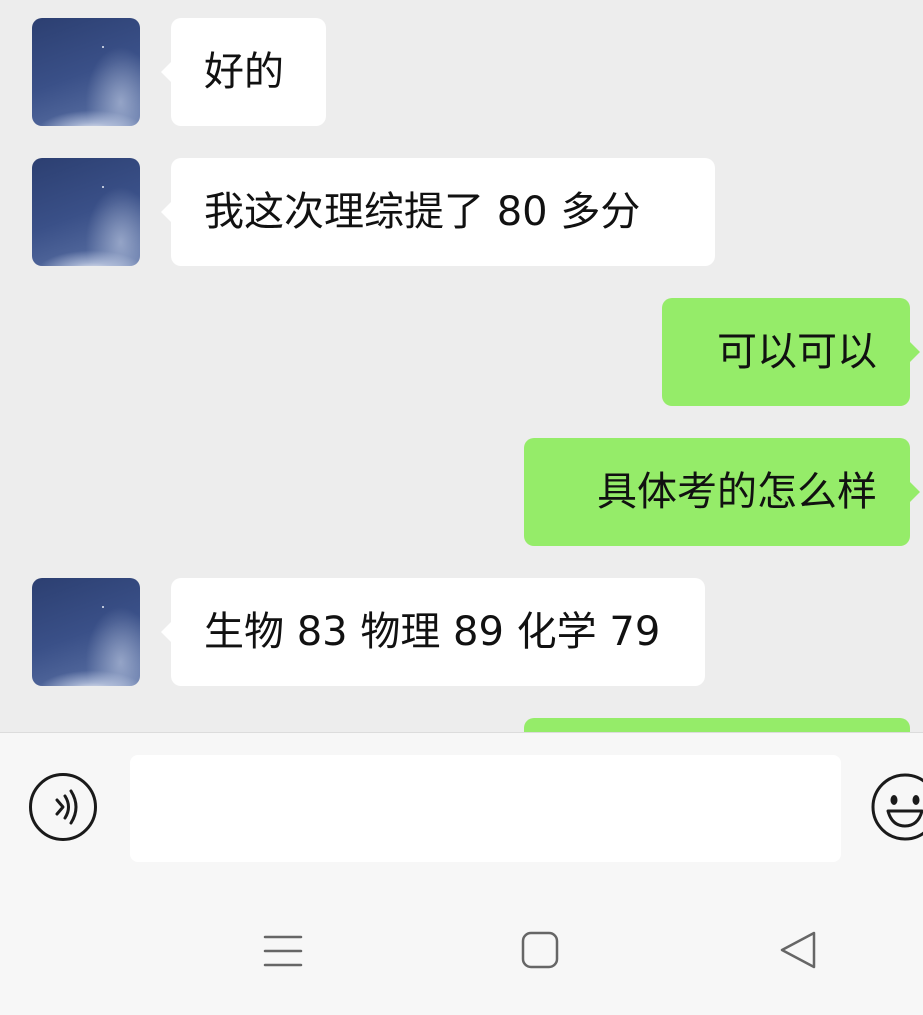  I want to click on message-bubble-outgoing, so click(717, 725).